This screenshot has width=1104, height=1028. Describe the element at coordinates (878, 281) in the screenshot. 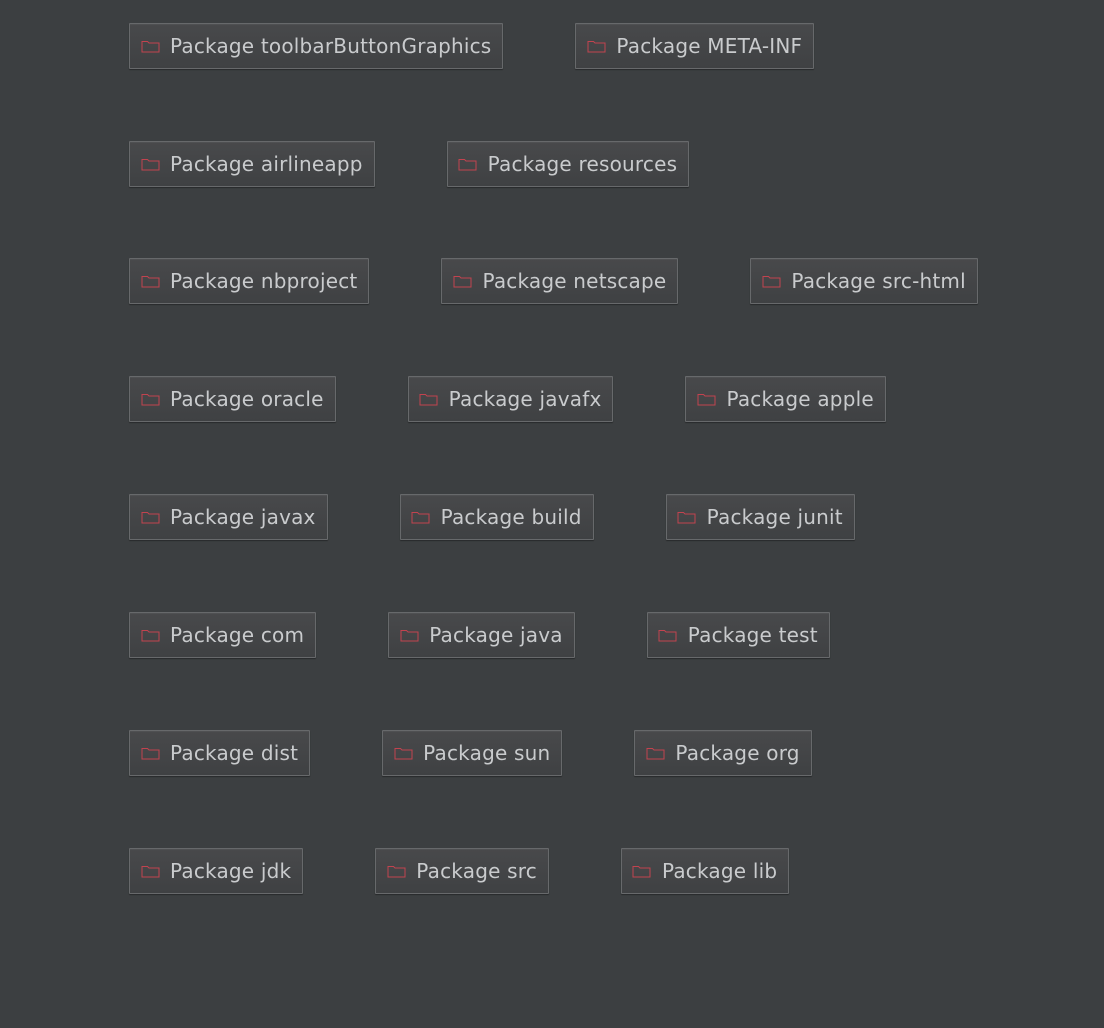

I see `package-label: Package src-html` at that location.